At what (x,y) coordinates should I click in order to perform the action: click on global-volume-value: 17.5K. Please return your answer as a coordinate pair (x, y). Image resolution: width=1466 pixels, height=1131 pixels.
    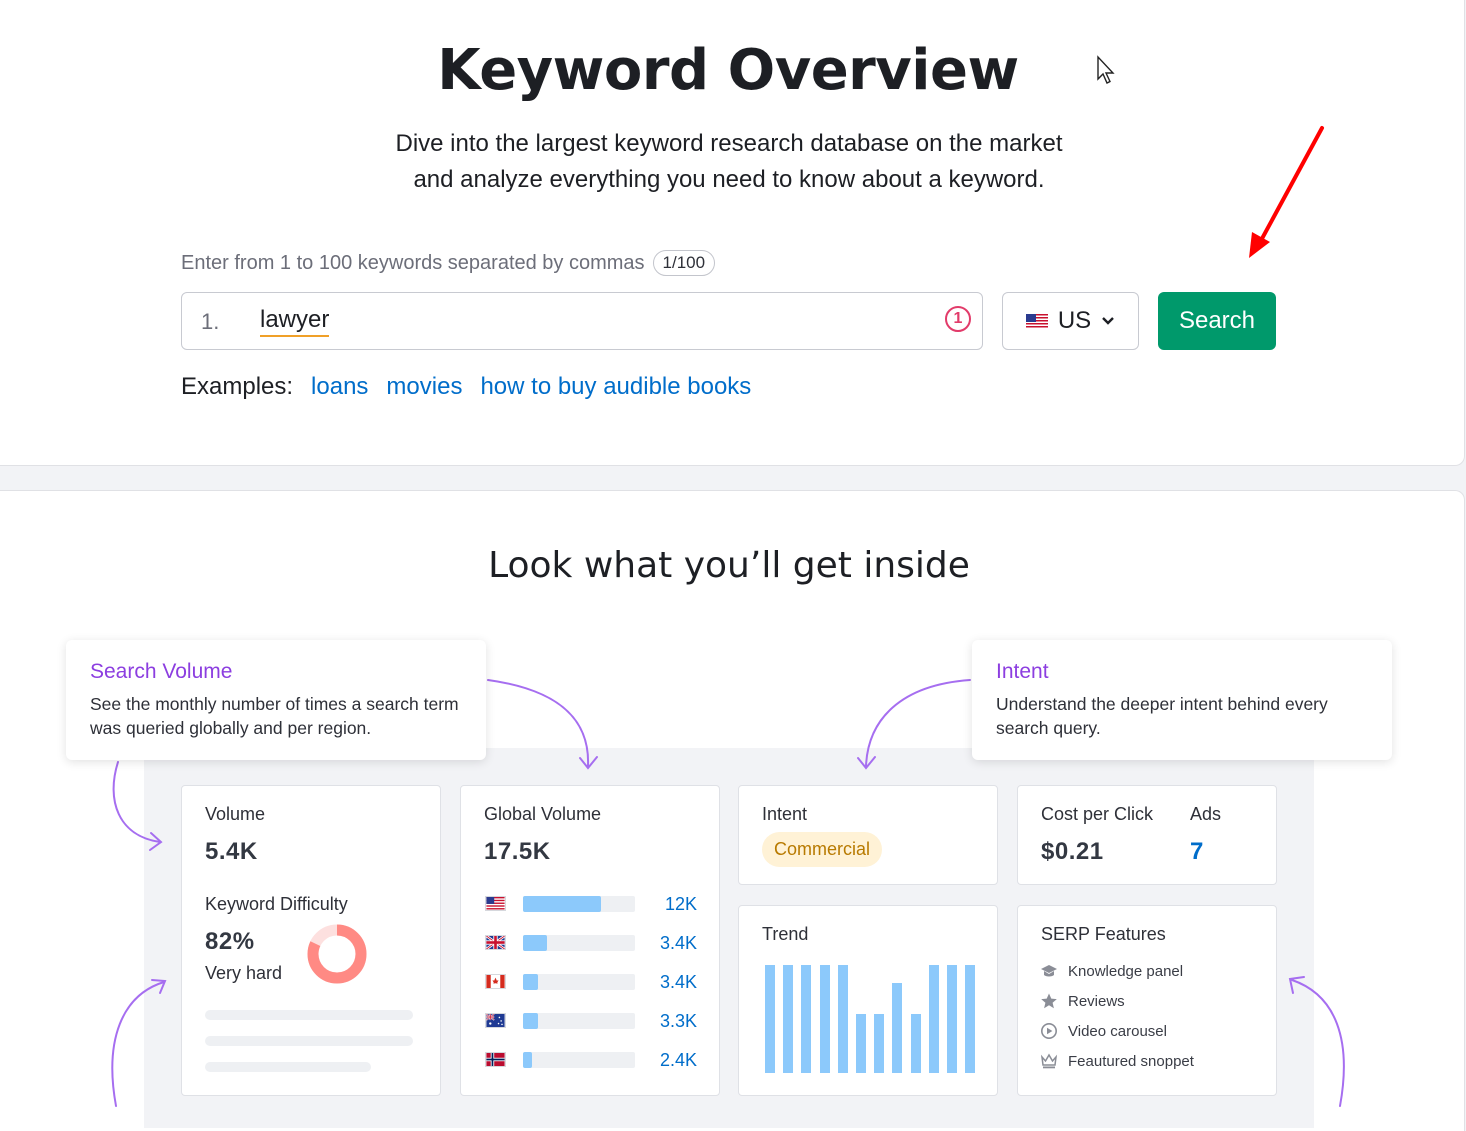
    Looking at the image, I should click on (517, 851).